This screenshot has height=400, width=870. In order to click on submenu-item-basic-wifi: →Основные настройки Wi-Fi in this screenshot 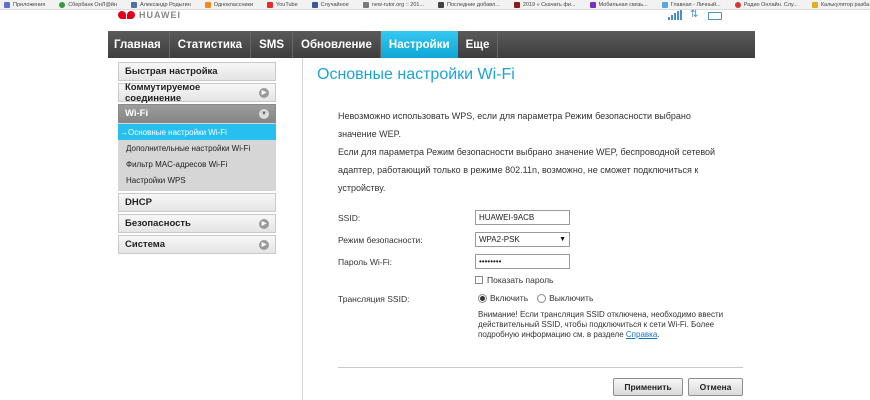, I will do `click(197, 132)`.